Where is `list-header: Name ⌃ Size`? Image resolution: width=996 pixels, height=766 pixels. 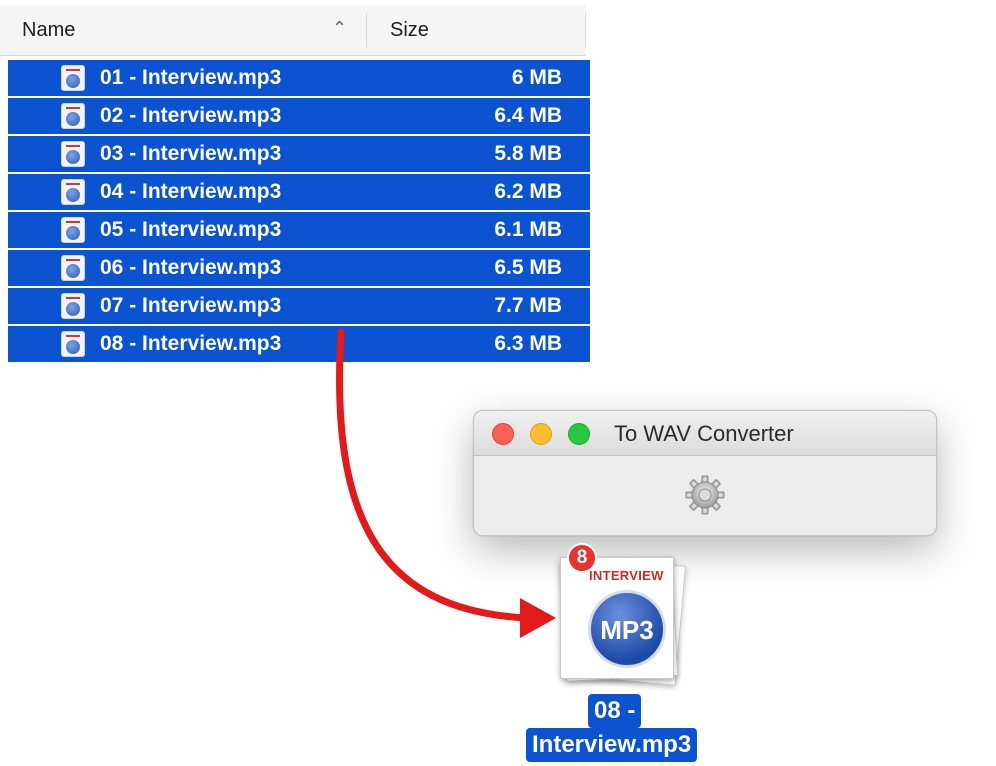 list-header: Name ⌃ Size is located at coordinates (293, 30).